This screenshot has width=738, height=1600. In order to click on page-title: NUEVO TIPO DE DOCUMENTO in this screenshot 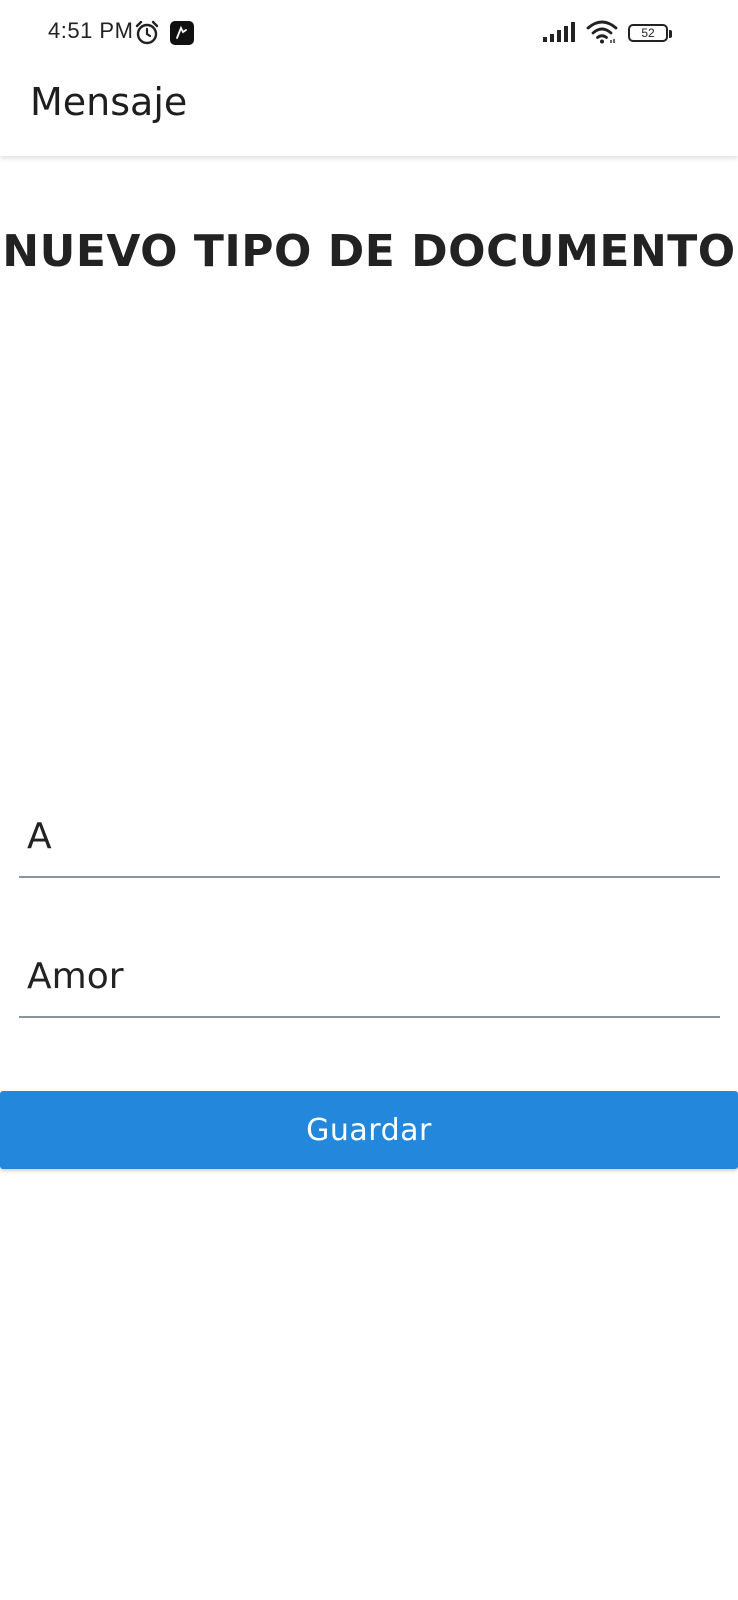, I will do `click(369, 251)`.